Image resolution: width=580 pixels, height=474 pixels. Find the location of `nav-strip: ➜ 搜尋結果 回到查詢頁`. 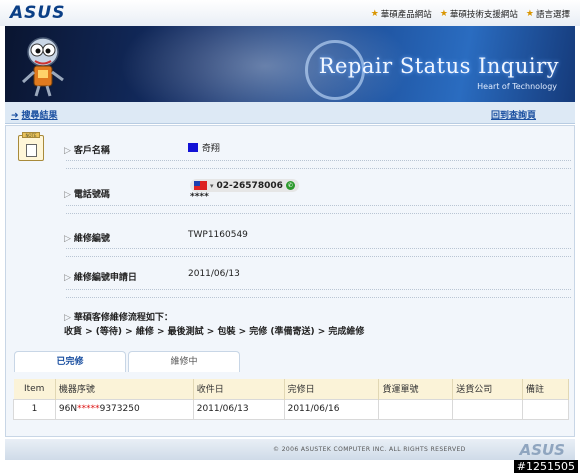

nav-strip: ➜ 搜尋結果 回到查詢頁 is located at coordinates (290, 113).